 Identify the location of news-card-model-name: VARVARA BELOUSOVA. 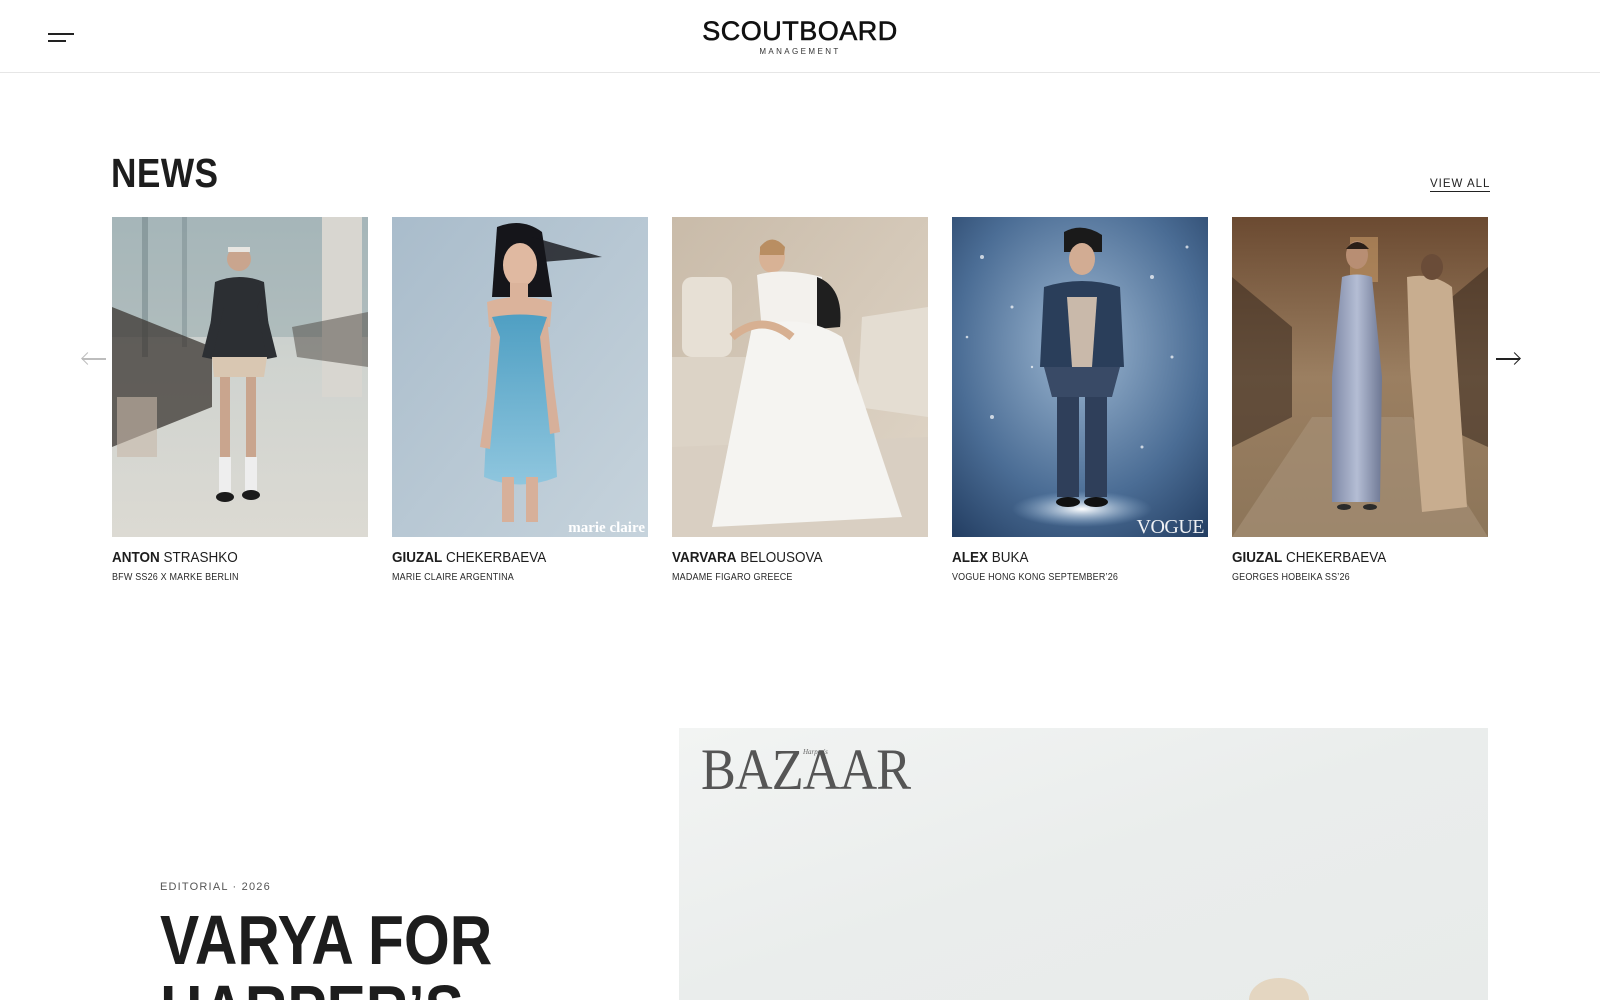
(787, 558).